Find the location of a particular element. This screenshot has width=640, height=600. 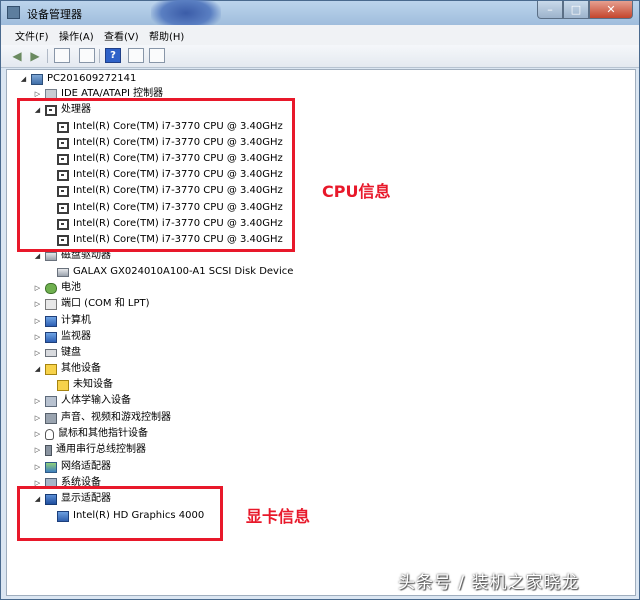

speaker-icon is located at coordinates (51, 418).